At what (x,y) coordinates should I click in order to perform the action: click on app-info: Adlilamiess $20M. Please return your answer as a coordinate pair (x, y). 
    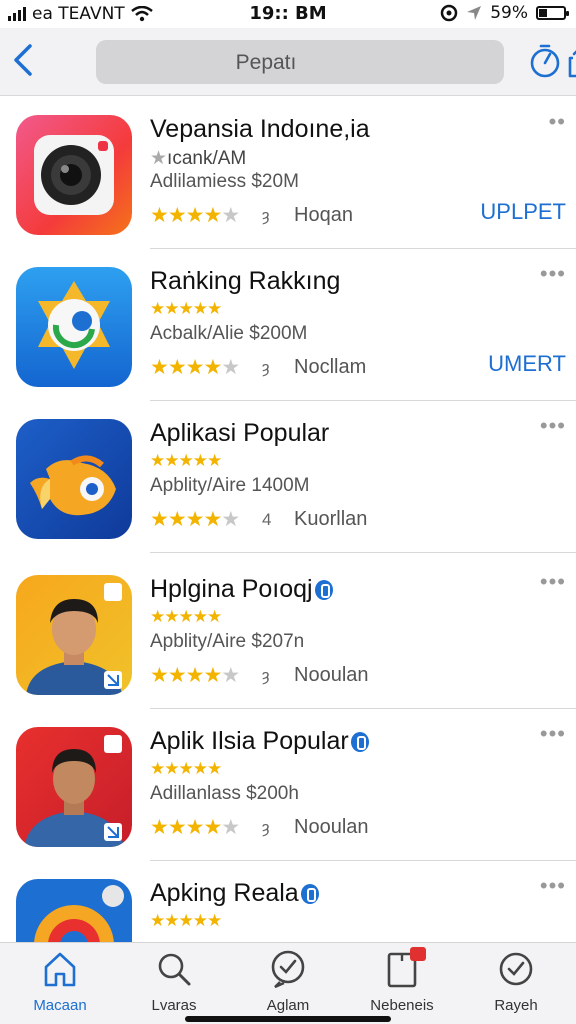
    Looking at the image, I should click on (224, 181).